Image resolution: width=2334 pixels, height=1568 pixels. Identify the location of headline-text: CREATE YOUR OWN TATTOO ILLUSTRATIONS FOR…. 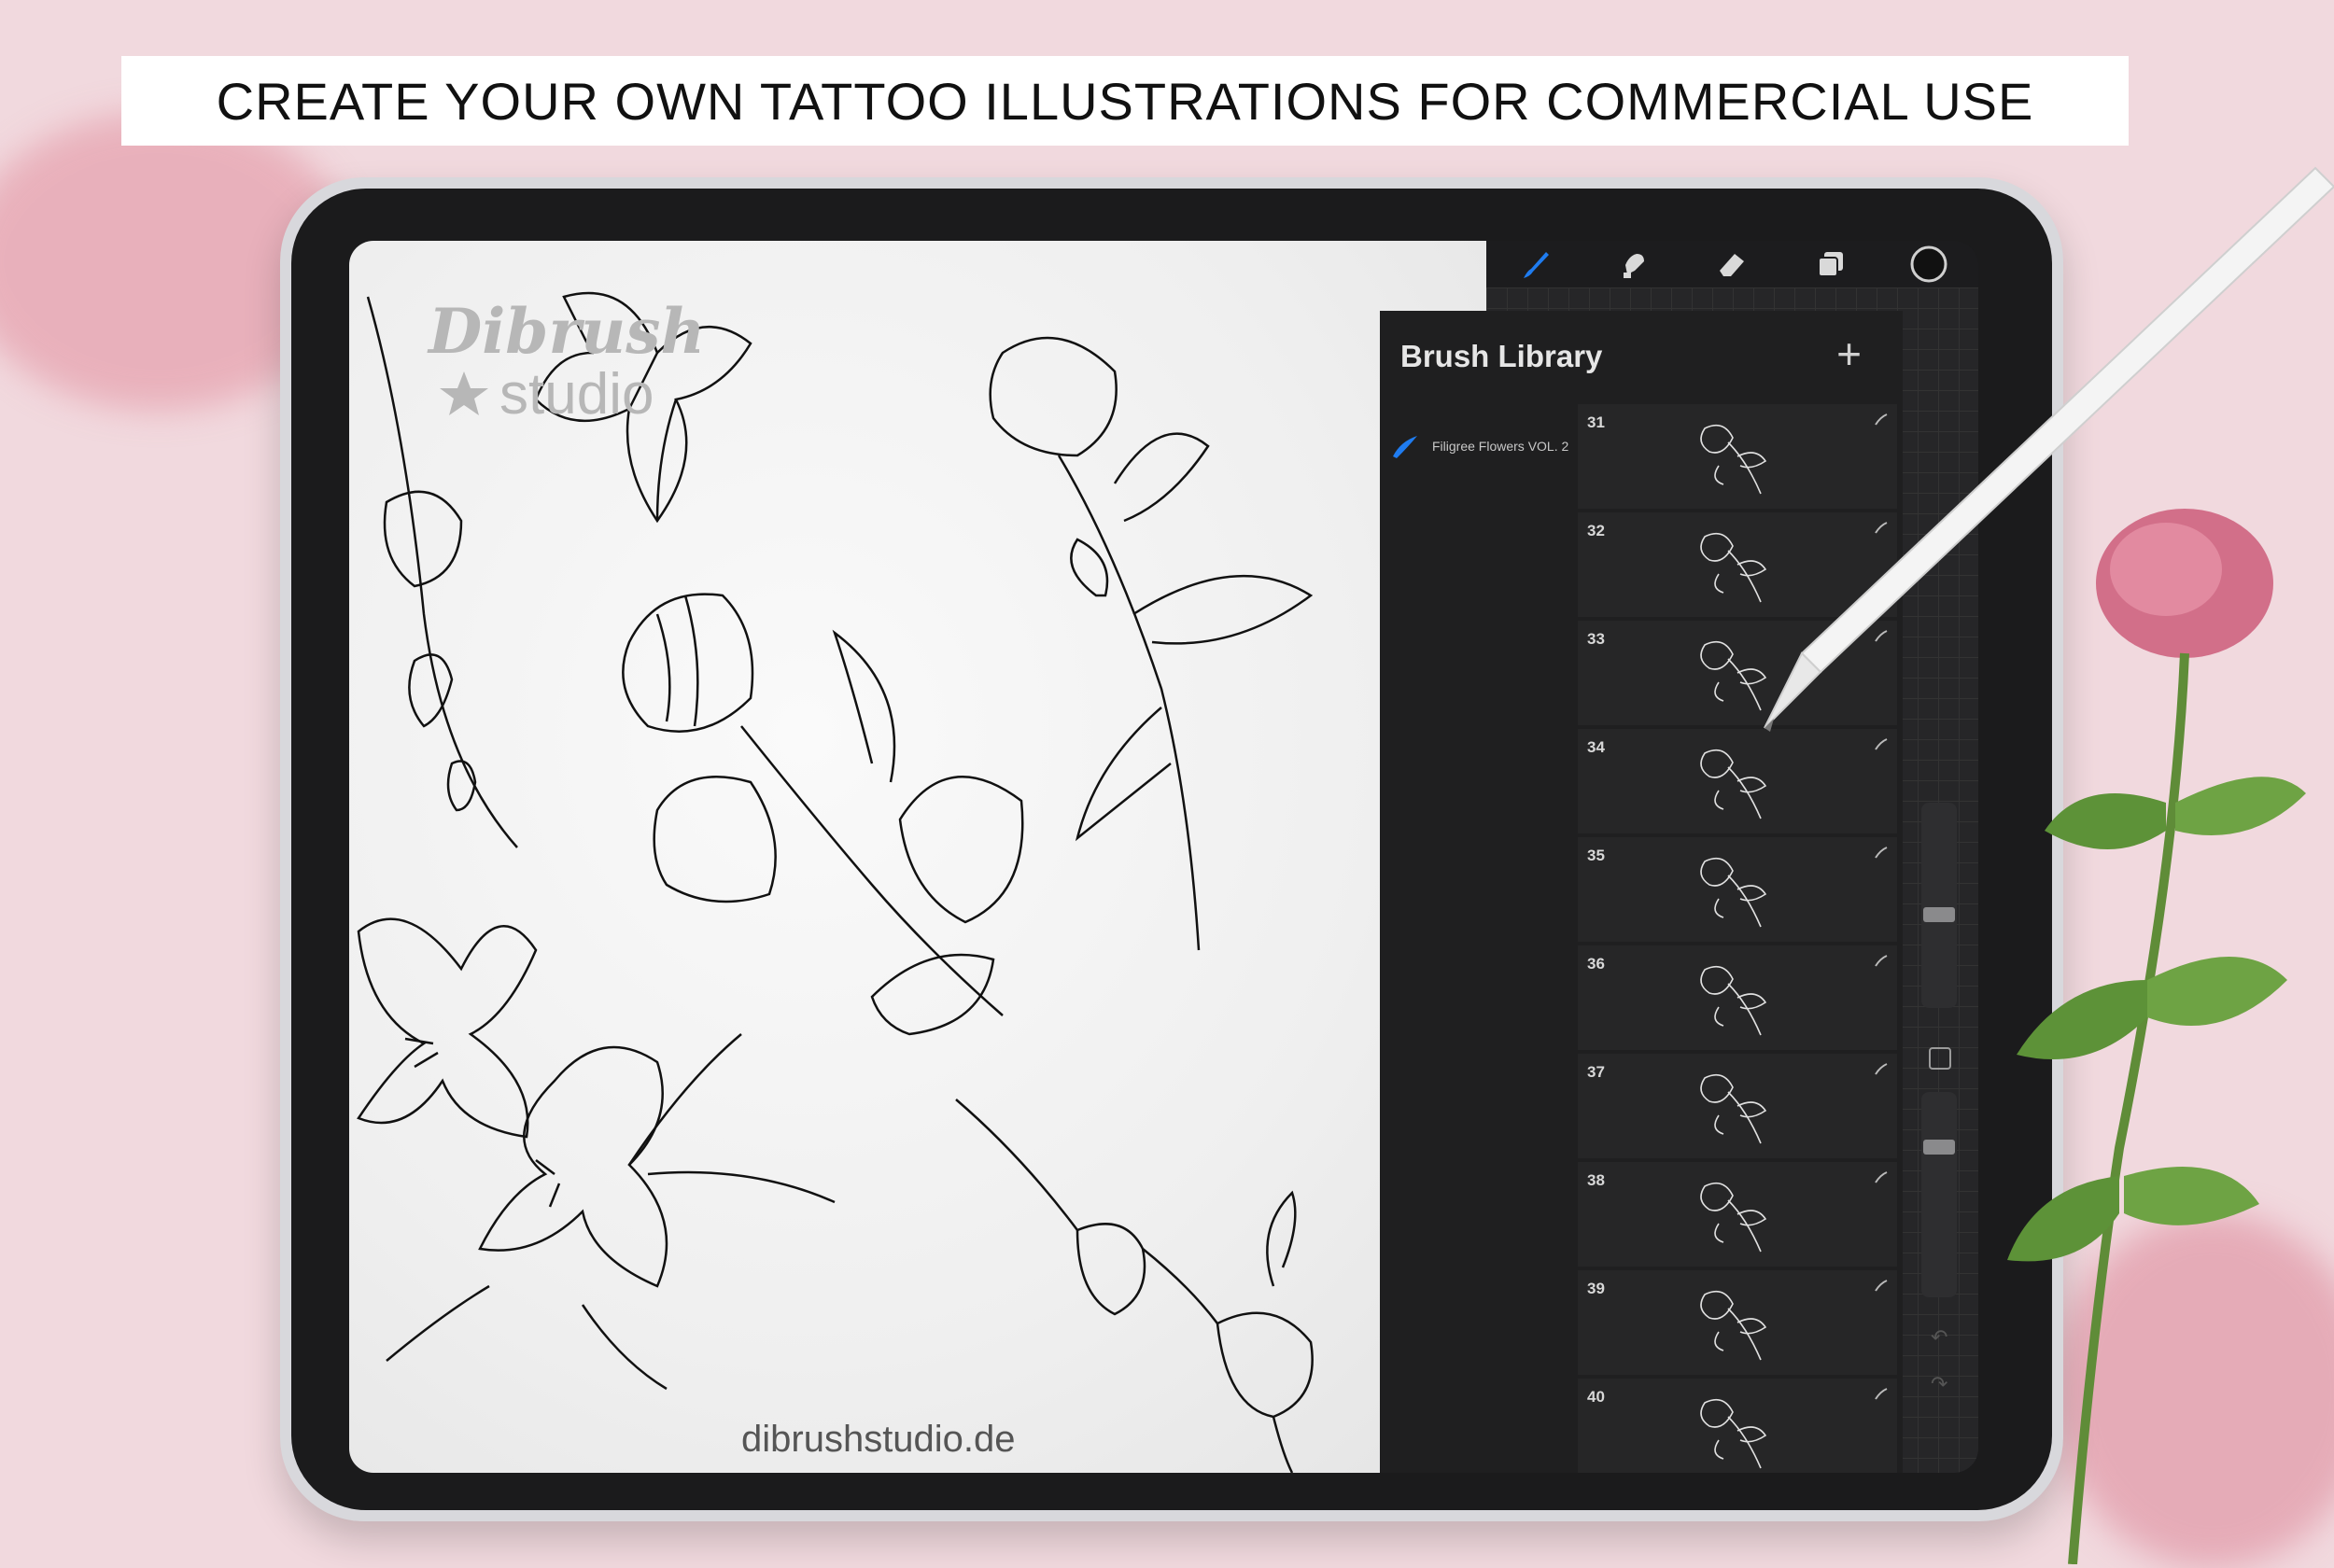
(1125, 101).